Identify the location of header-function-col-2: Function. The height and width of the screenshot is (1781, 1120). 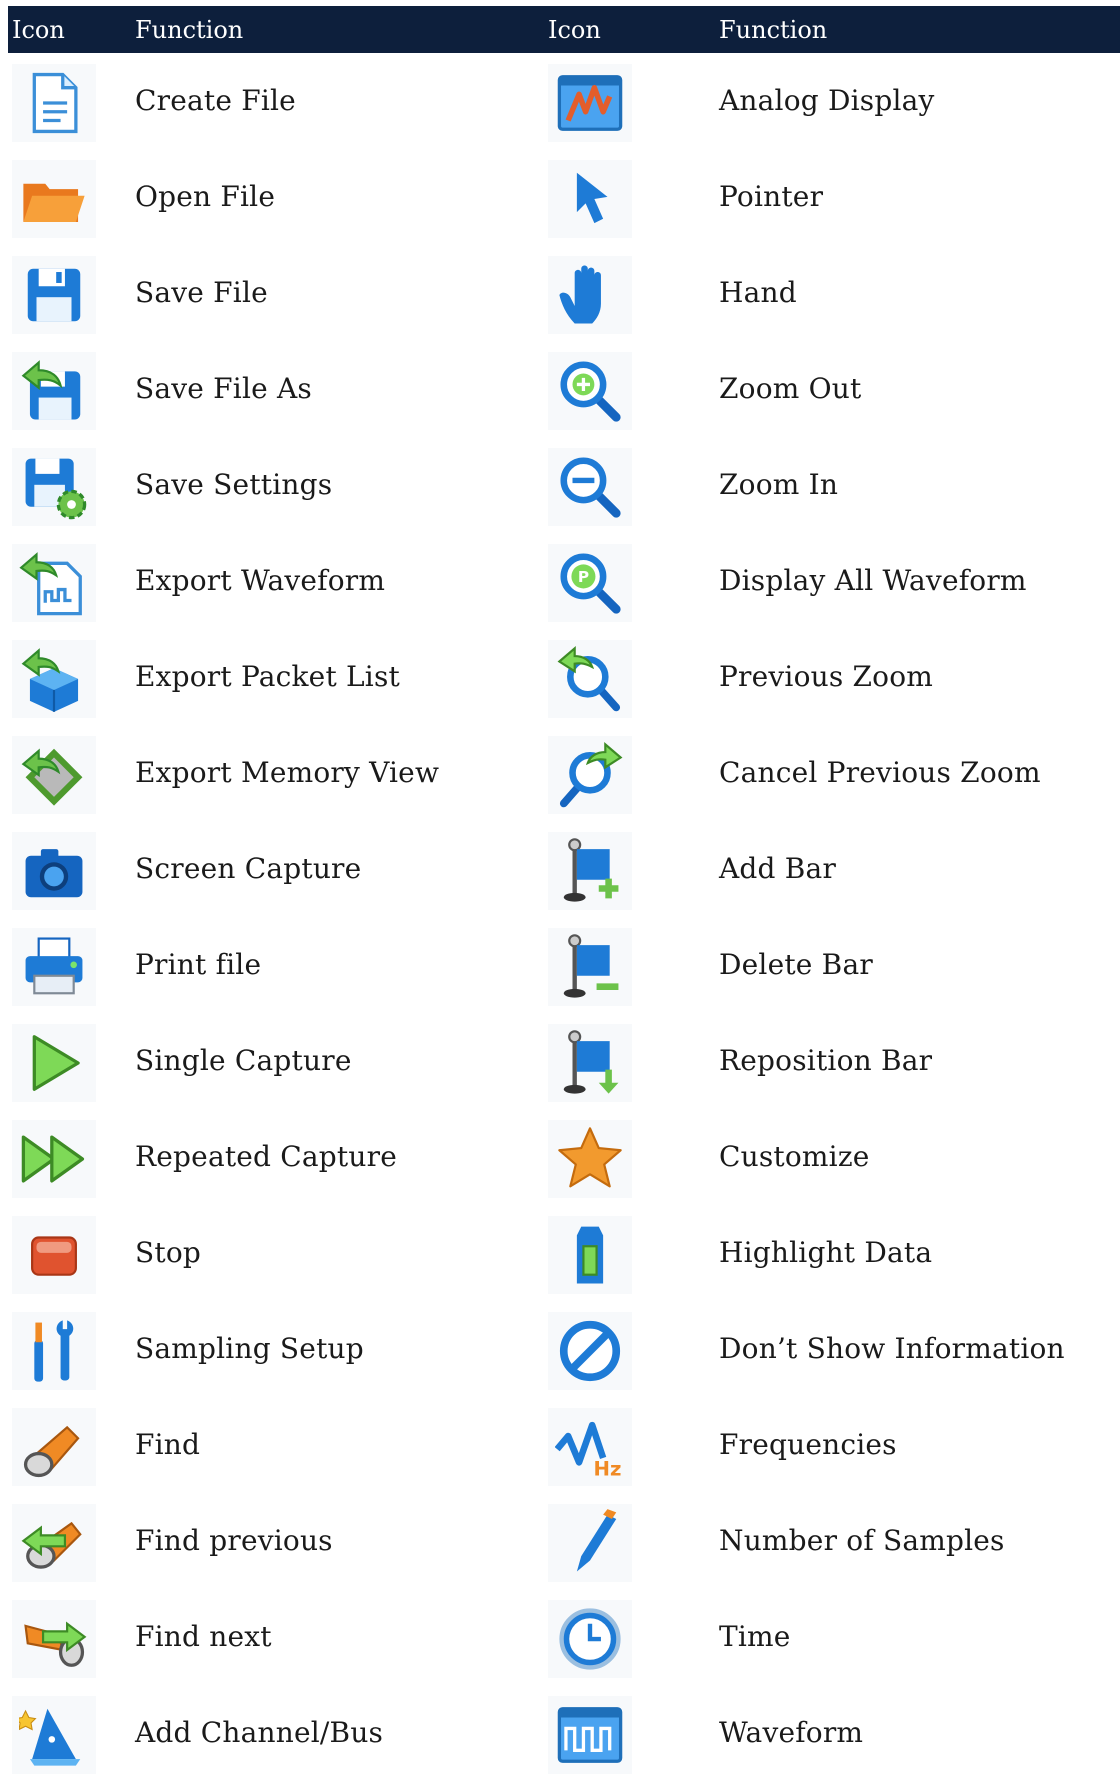
(773, 30).